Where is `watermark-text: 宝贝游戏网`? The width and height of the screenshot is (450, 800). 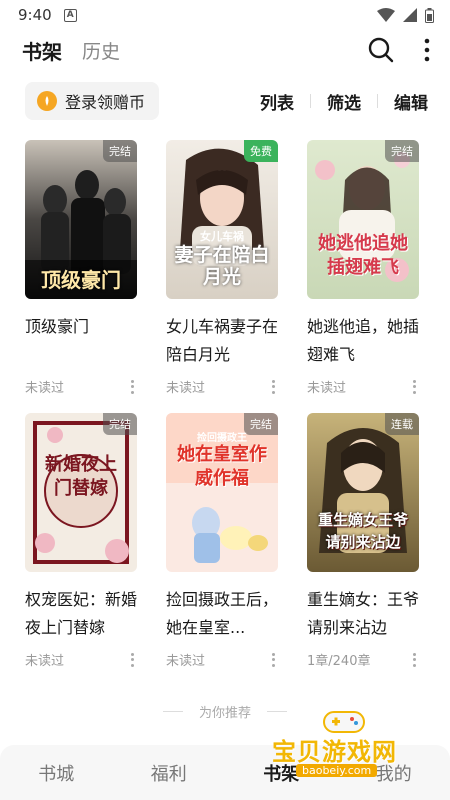
watermark-text: 宝贝游戏网 is located at coordinates (334, 752).